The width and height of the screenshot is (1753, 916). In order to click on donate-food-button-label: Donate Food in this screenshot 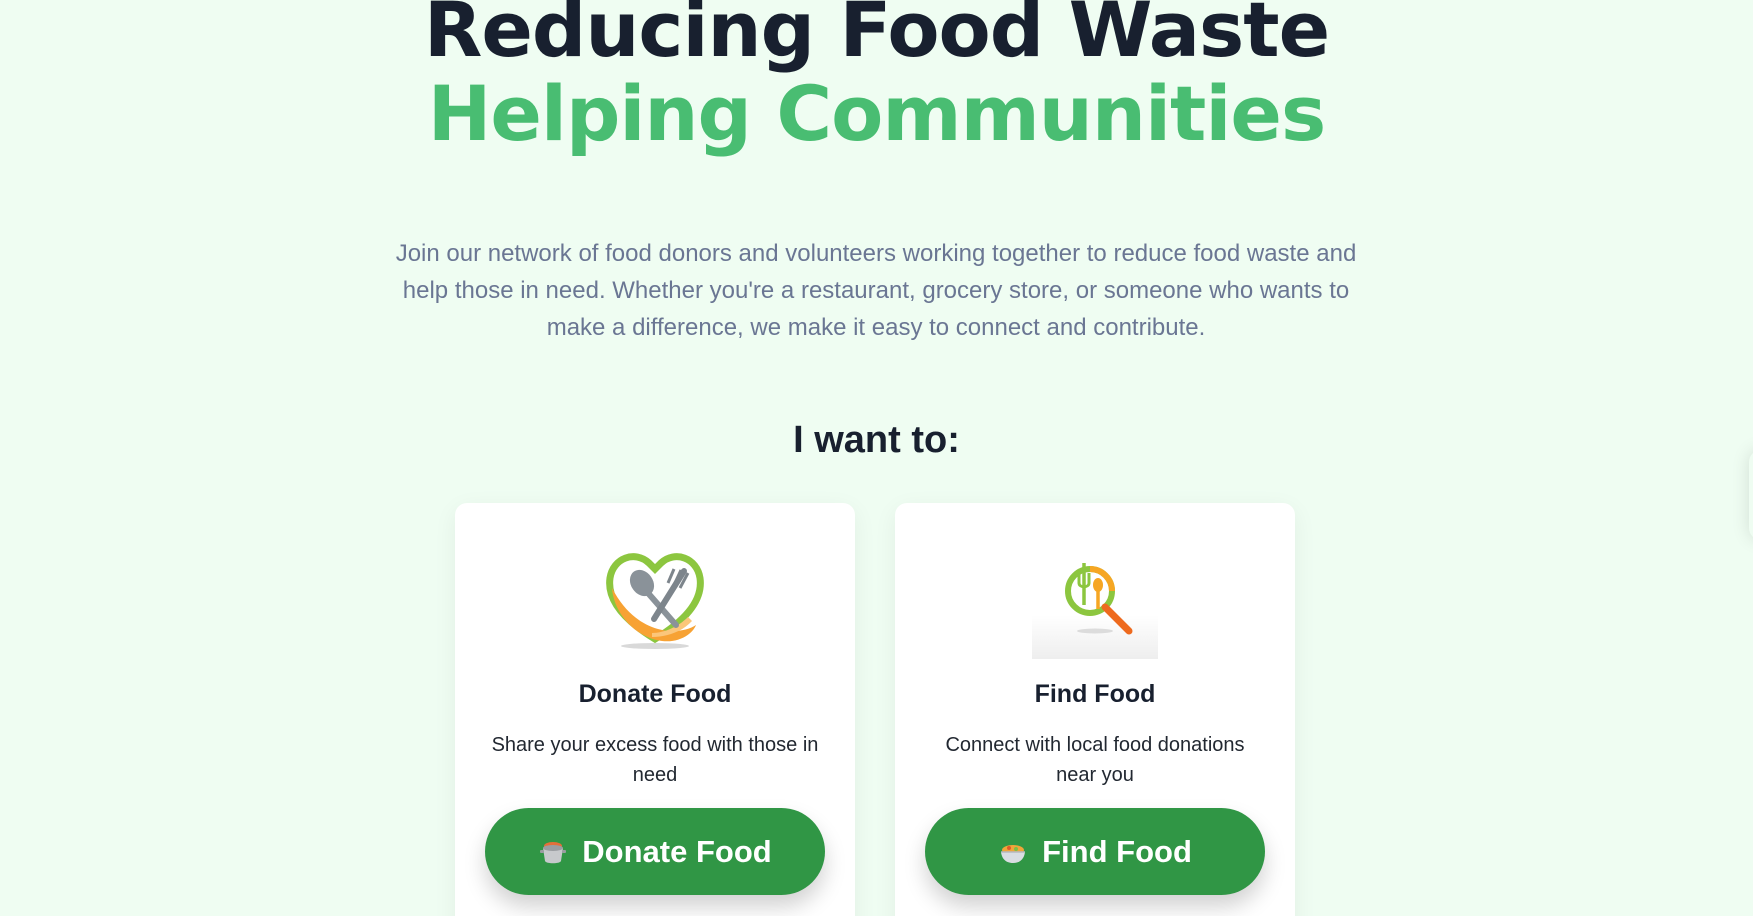, I will do `click(677, 851)`.